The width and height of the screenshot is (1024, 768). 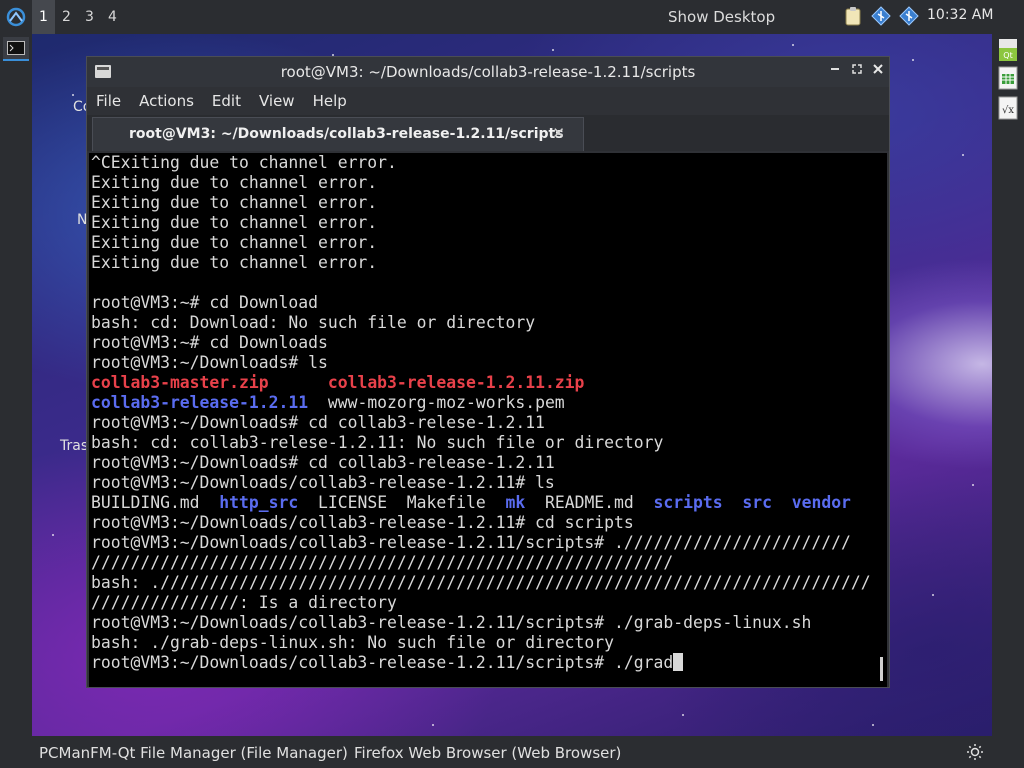 What do you see at coordinates (1008, 385) in the screenshot?
I see `right-dock: Qt √x` at bounding box center [1008, 385].